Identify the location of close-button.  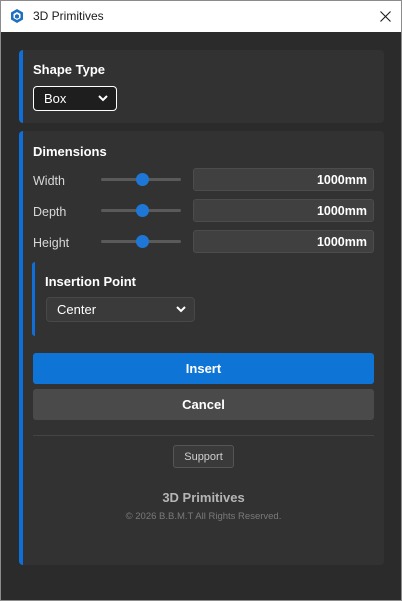
(385, 16).